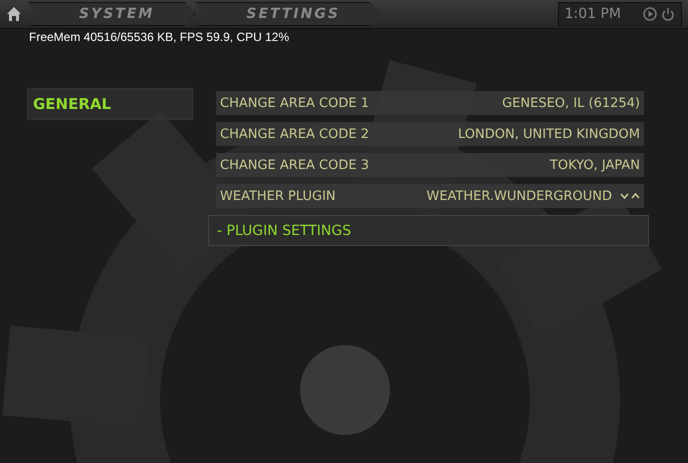 This screenshot has width=688, height=463. I want to click on setting-value: GENESEO, IL (61254), so click(571, 103).